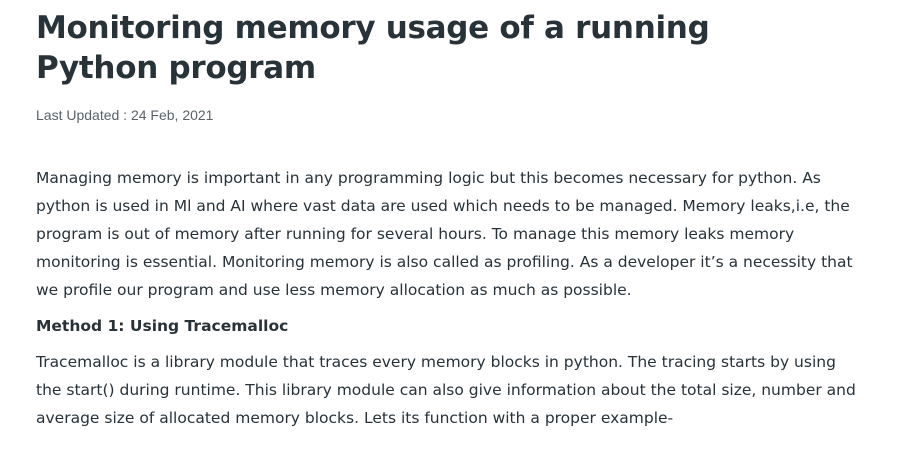  I want to click on method-heading: Method 1: Using Tracemalloc, so click(162, 326).